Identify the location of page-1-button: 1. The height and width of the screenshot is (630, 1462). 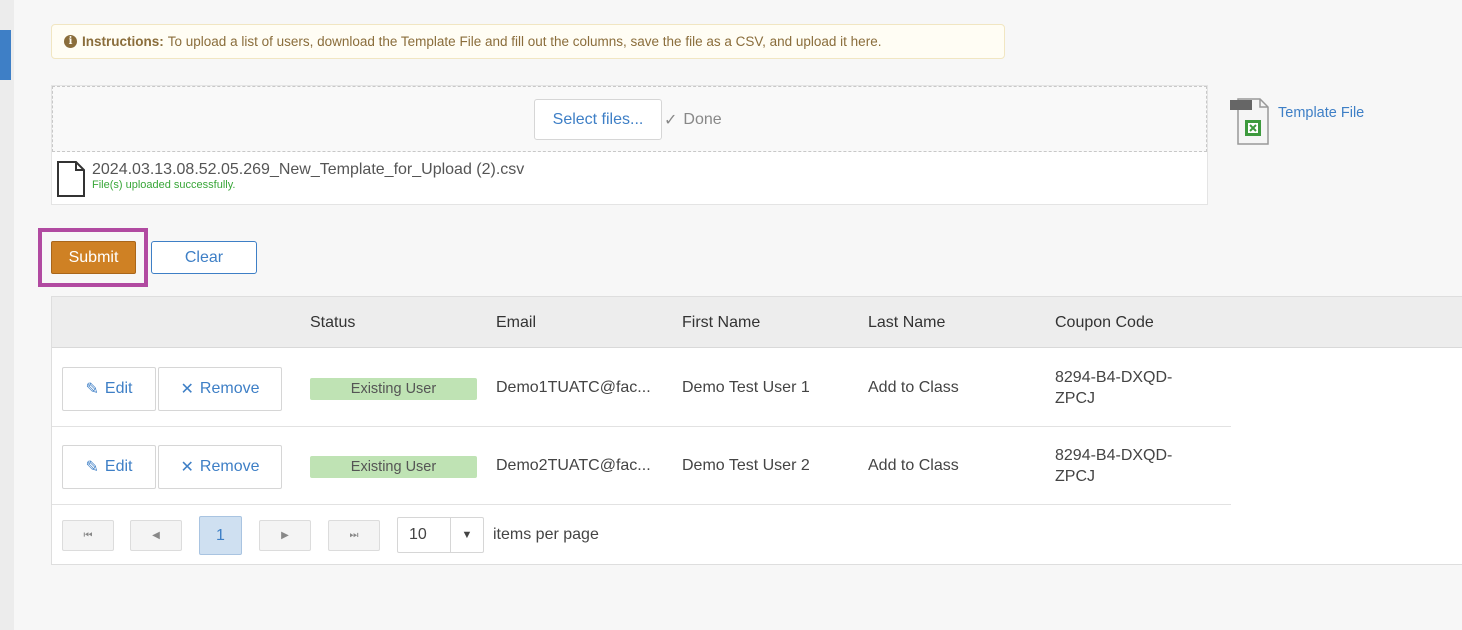
(220, 535).